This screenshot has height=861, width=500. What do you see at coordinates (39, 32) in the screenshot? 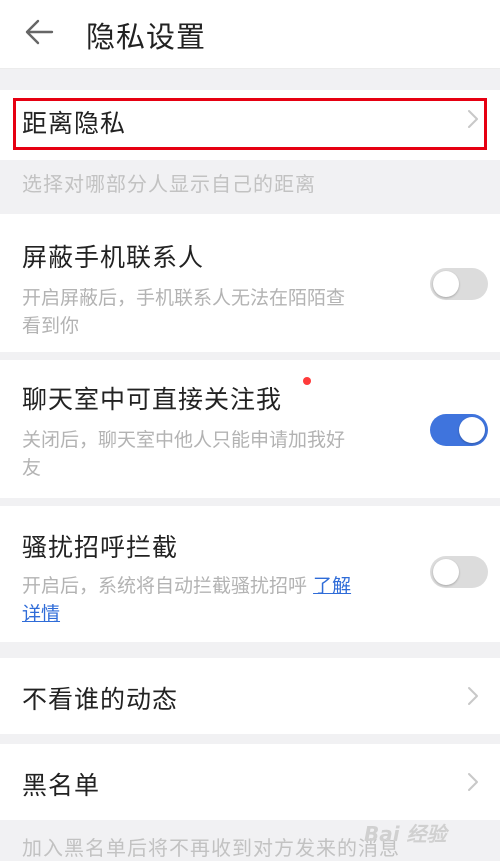
I see `back-arrow-icon` at bounding box center [39, 32].